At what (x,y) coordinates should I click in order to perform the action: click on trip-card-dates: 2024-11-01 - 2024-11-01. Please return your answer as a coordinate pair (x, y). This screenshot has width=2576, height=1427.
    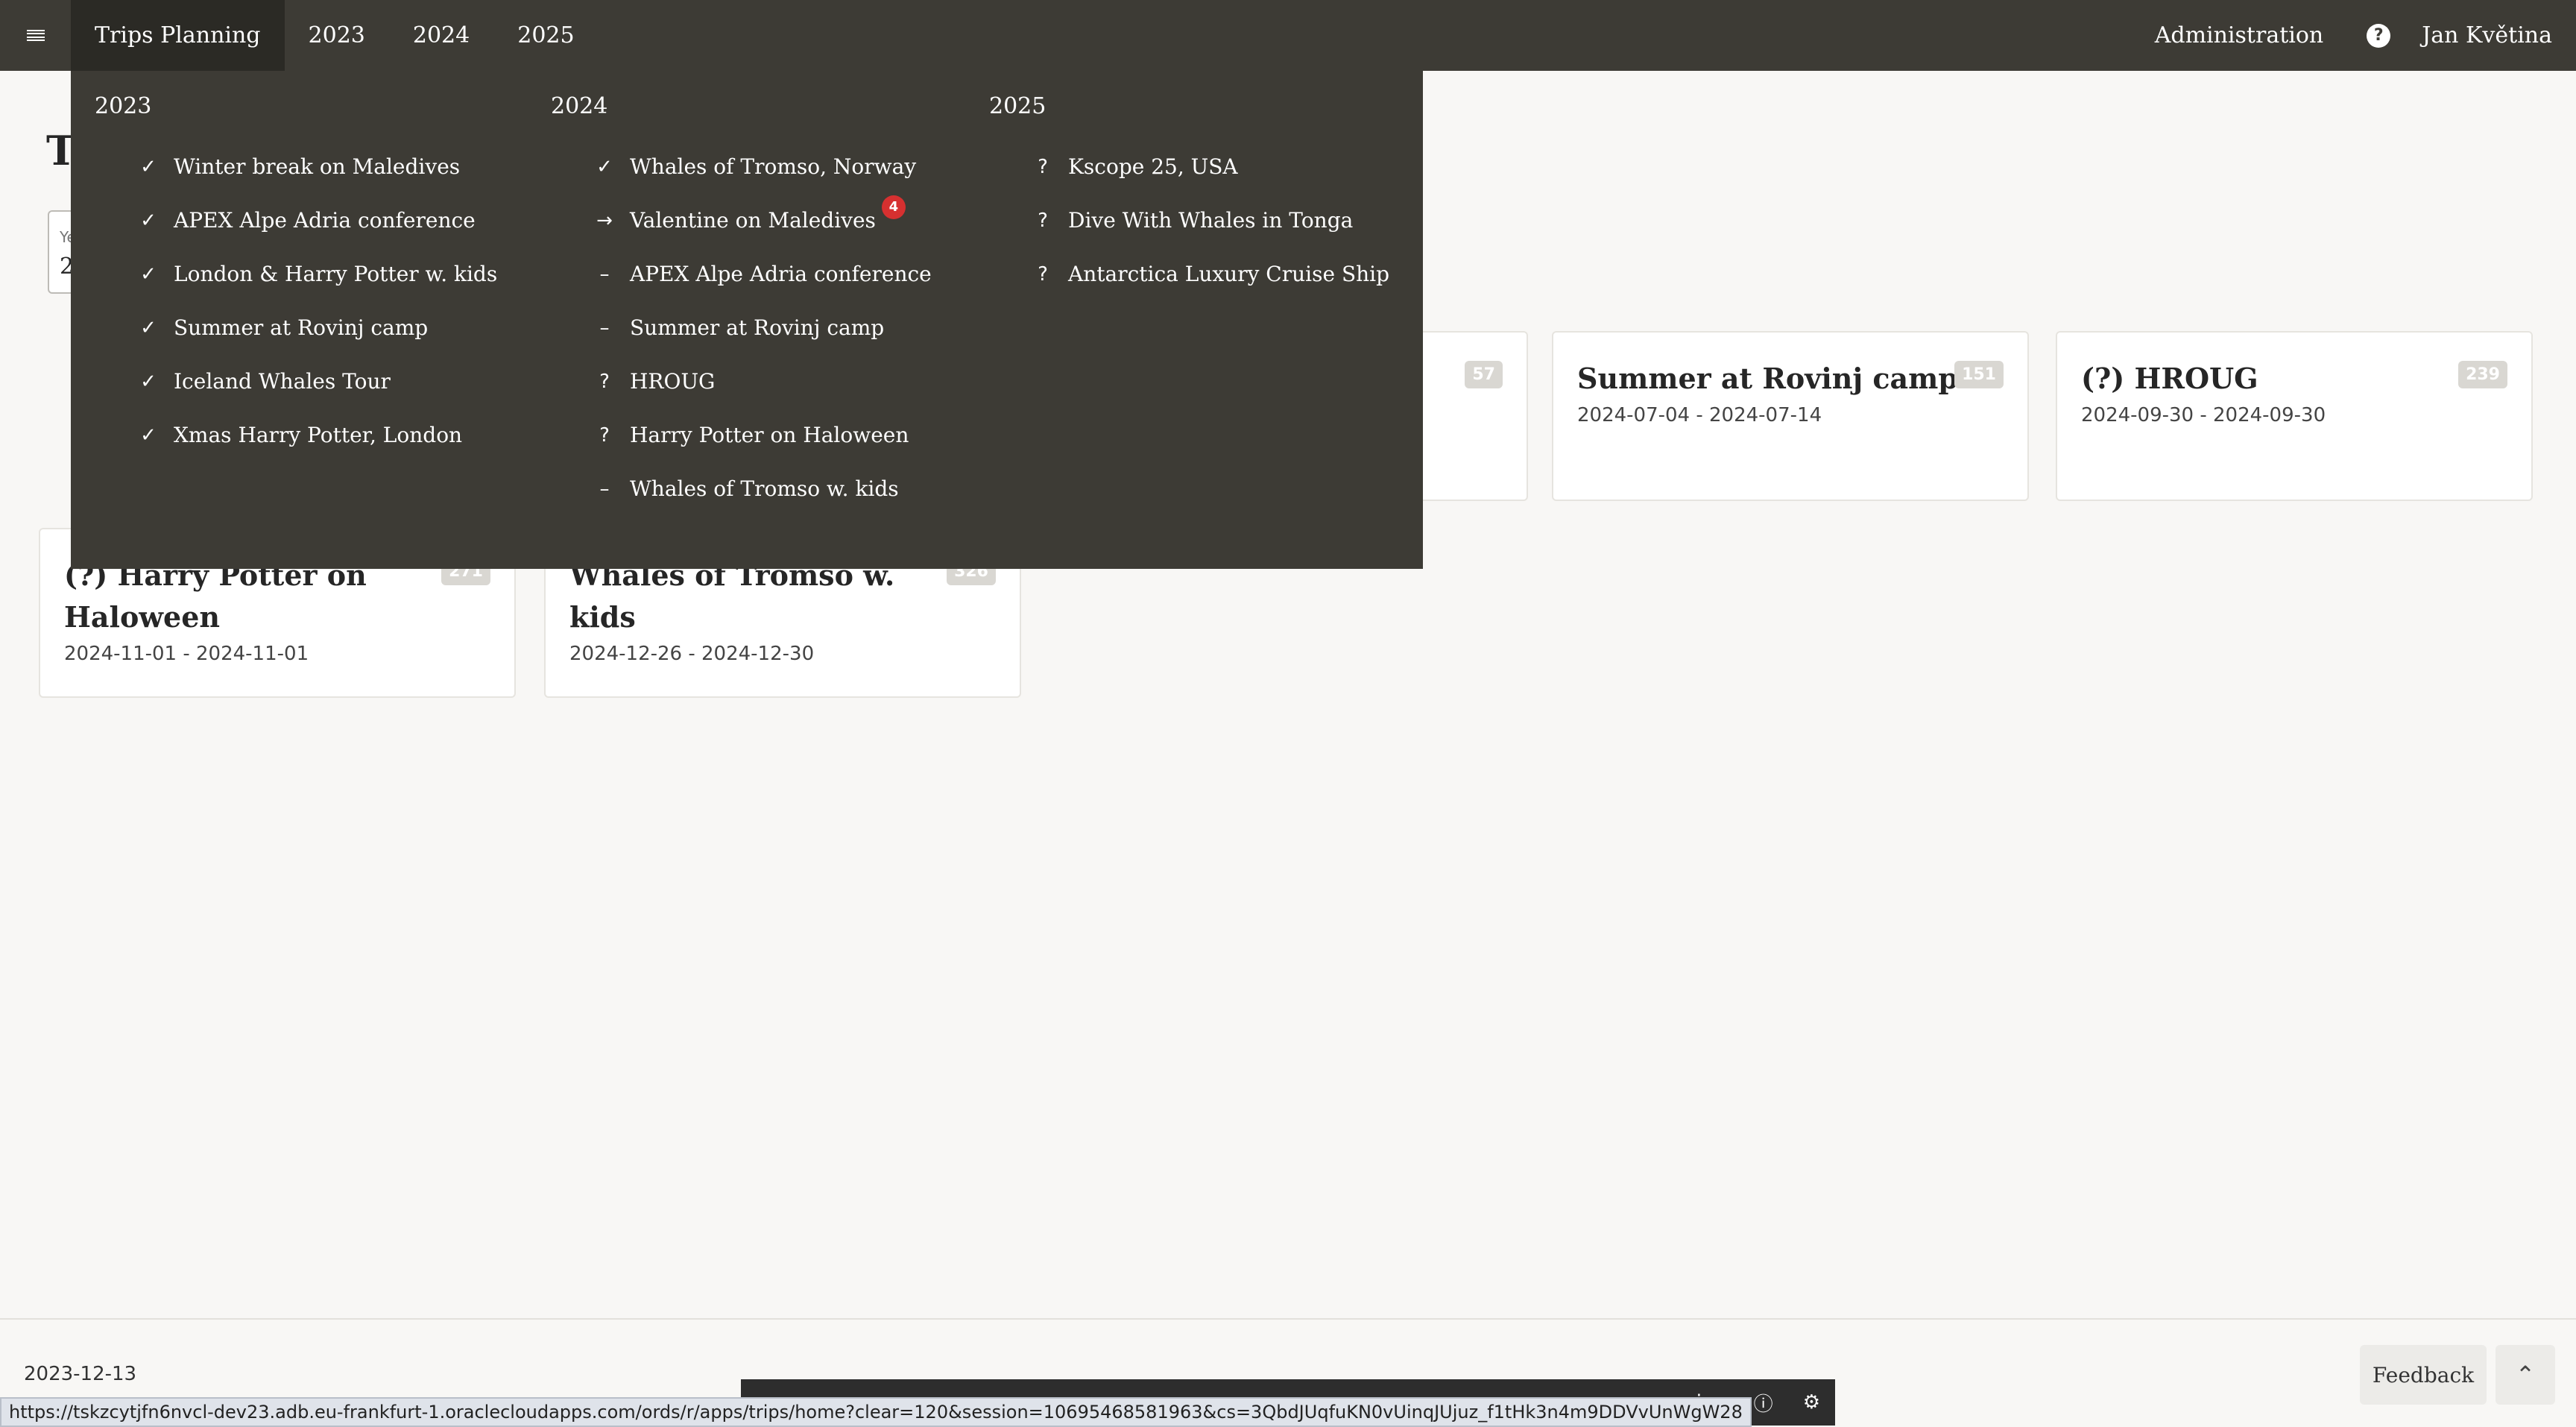
    Looking at the image, I should click on (187, 654).